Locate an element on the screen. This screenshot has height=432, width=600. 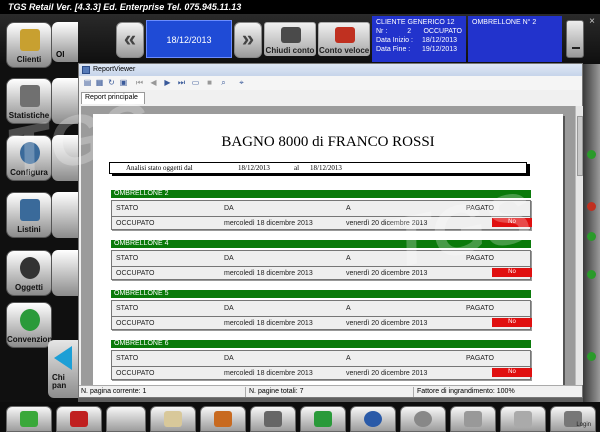
sidebar-item-listini: Listini is located at coordinates (29, 215).